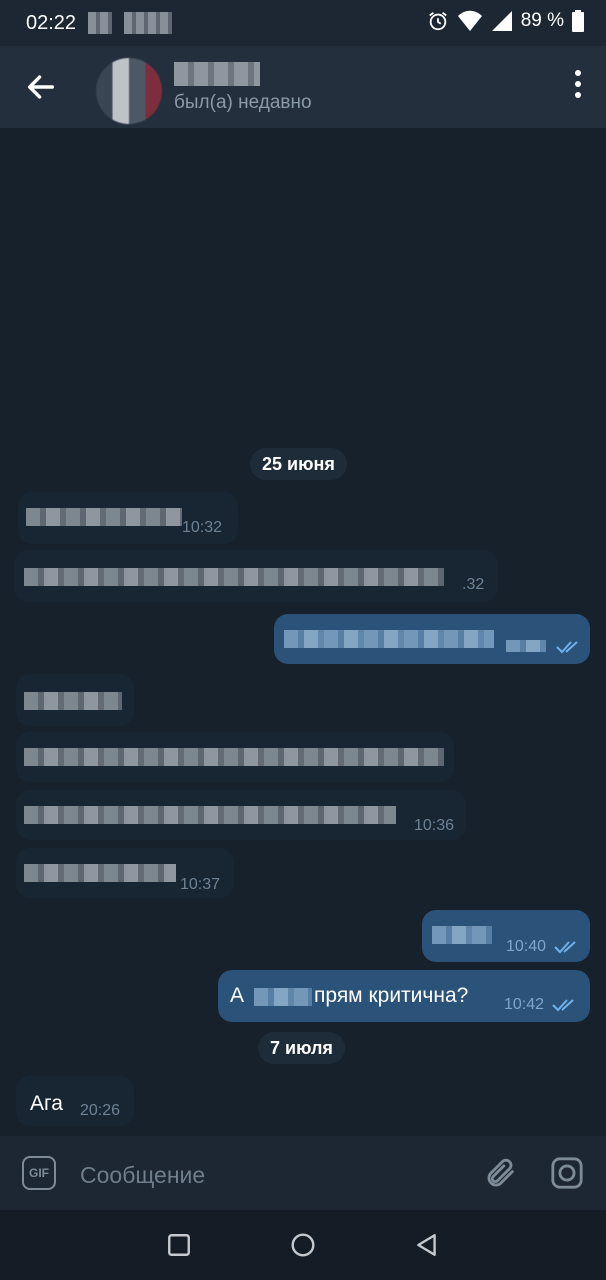  What do you see at coordinates (301, 1048) in the screenshot?
I see `date-separator: 7 июля` at bounding box center [301, 1048].